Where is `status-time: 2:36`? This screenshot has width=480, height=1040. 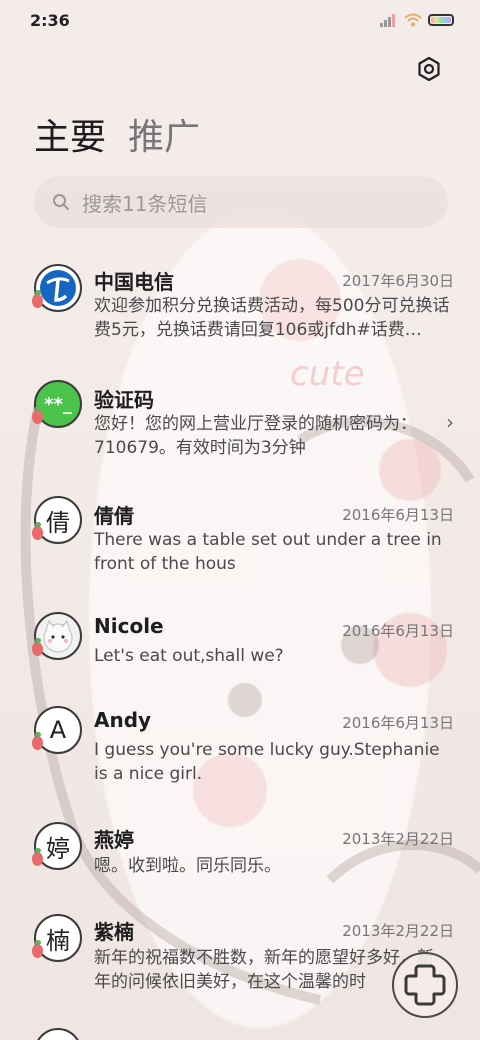 status-time: 2:36 is located at coordinates (50, 20).